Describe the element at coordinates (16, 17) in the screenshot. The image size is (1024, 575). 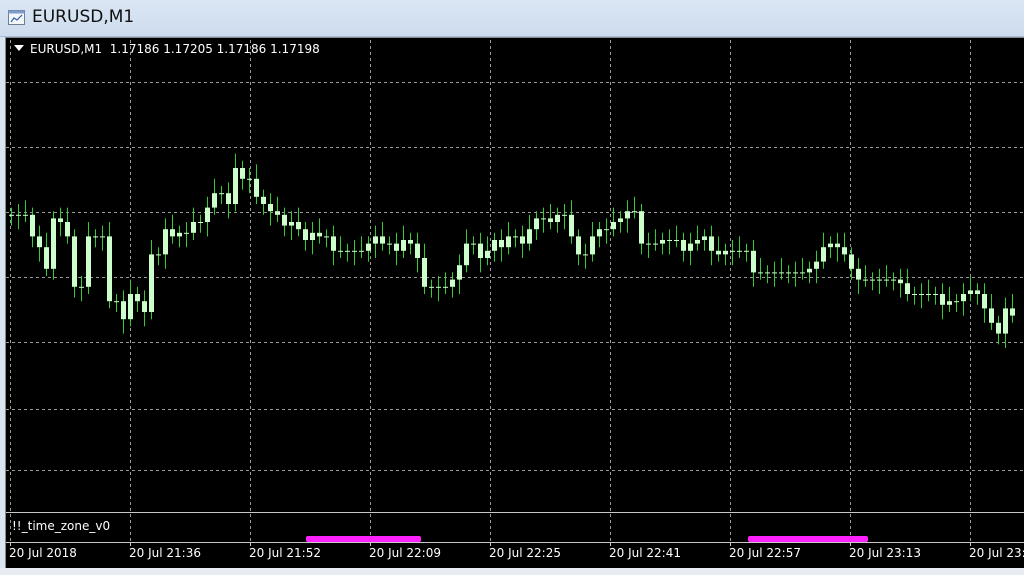
I see `chart-window-icon` at that location.